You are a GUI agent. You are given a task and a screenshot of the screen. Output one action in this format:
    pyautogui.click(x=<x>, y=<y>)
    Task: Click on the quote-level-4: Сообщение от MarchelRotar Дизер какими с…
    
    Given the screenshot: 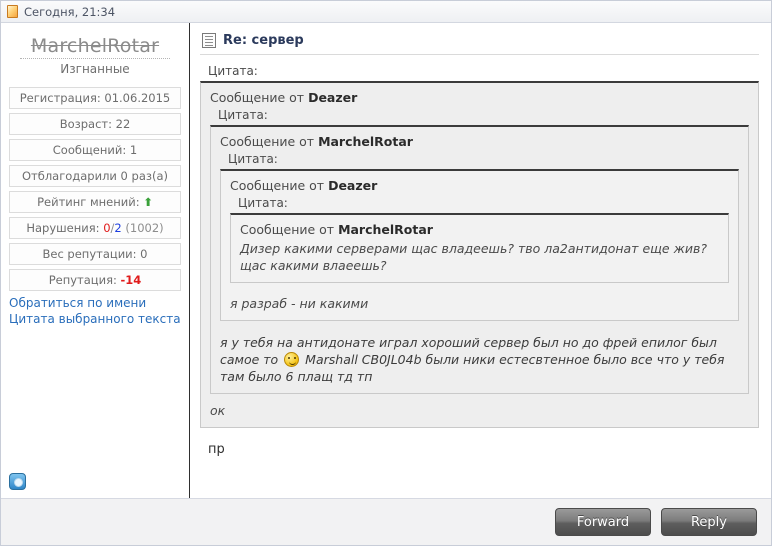 What is the action you would take?
    pyautogui.click(x=479, y=248)
    